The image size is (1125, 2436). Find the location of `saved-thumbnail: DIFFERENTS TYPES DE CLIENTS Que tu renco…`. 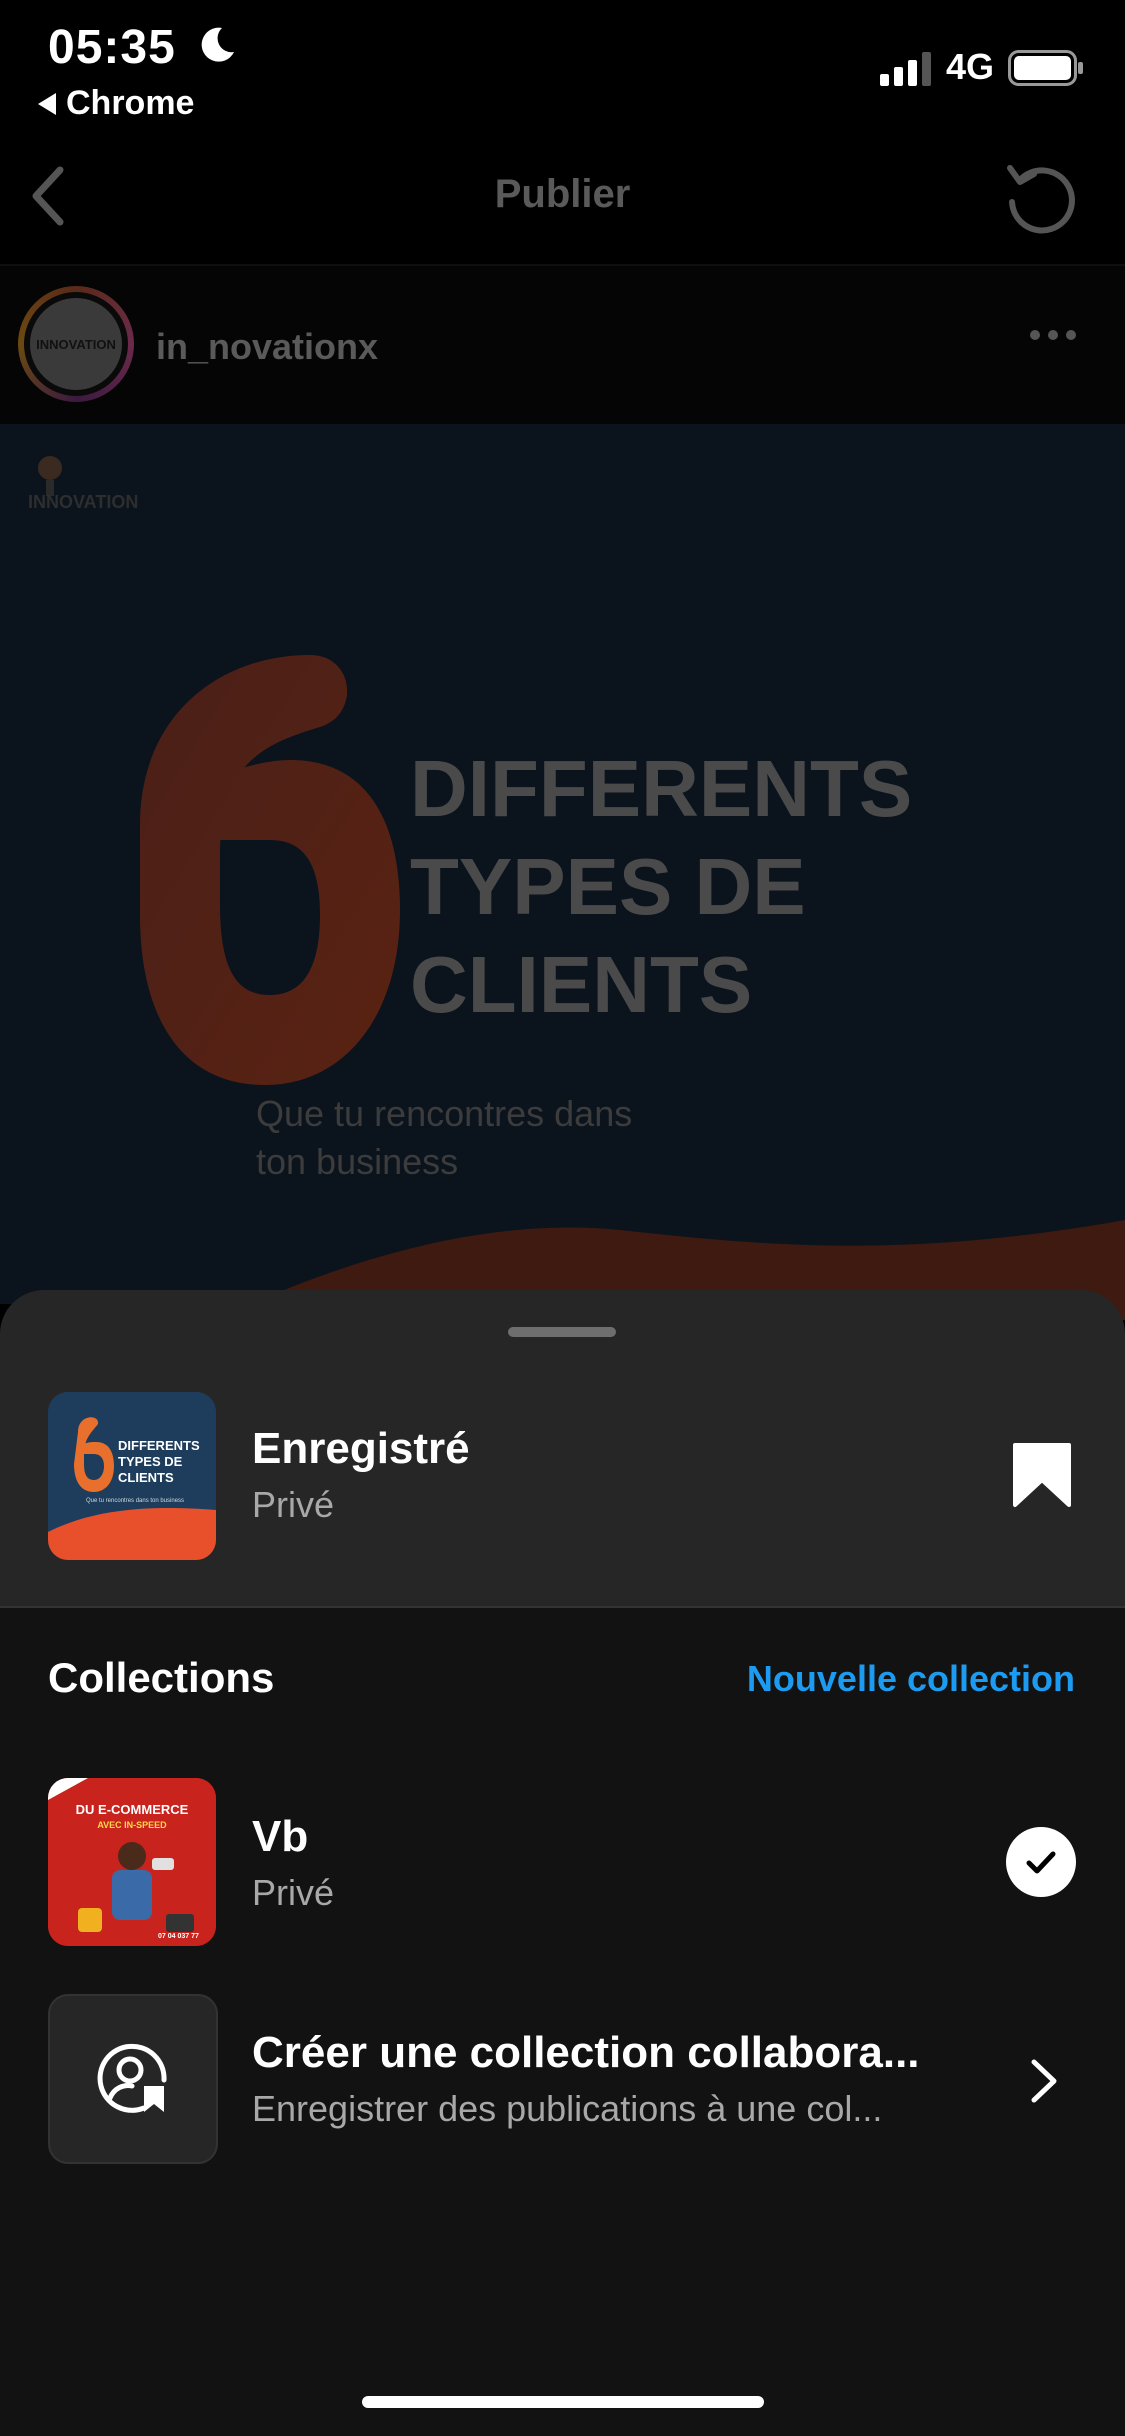

saved-thumbnail: DIFFERENTS TYPES DE CLIENTS Que tu renco… is located at coordinates (132, 1476).